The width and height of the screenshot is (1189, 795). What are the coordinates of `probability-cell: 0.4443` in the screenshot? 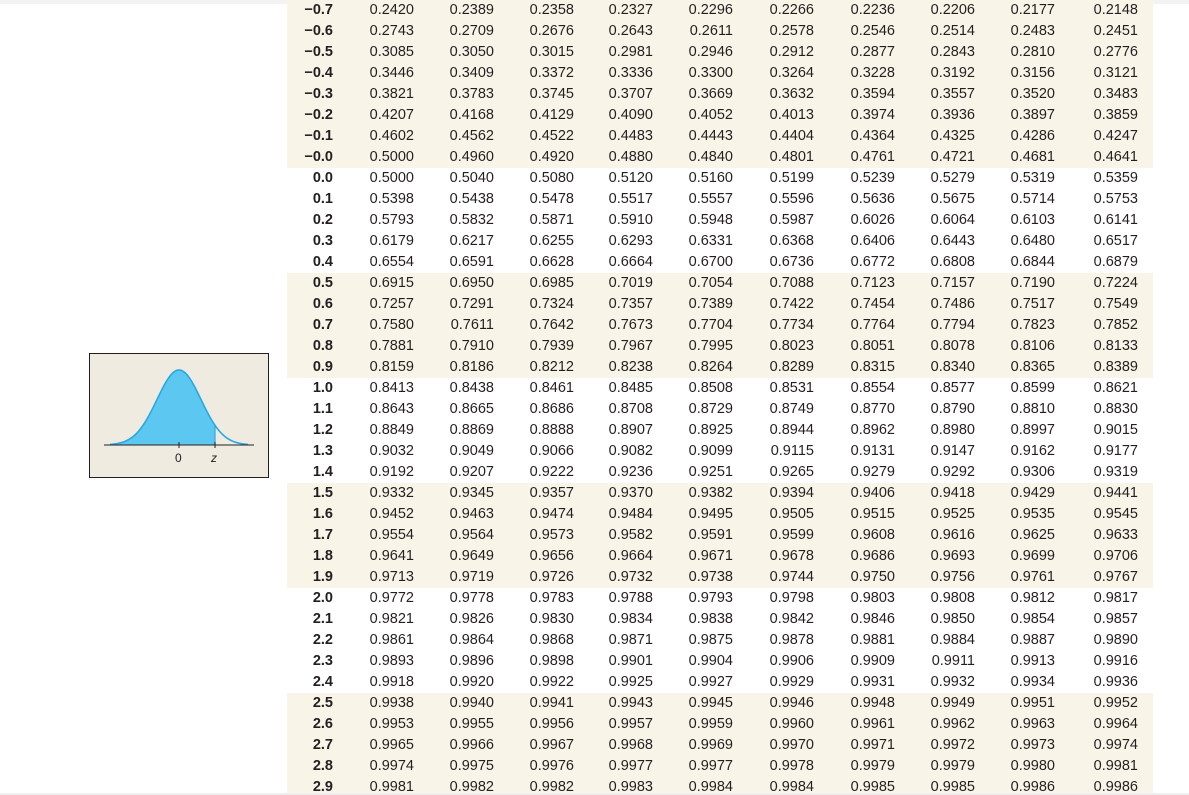 It's located at (710, 136).